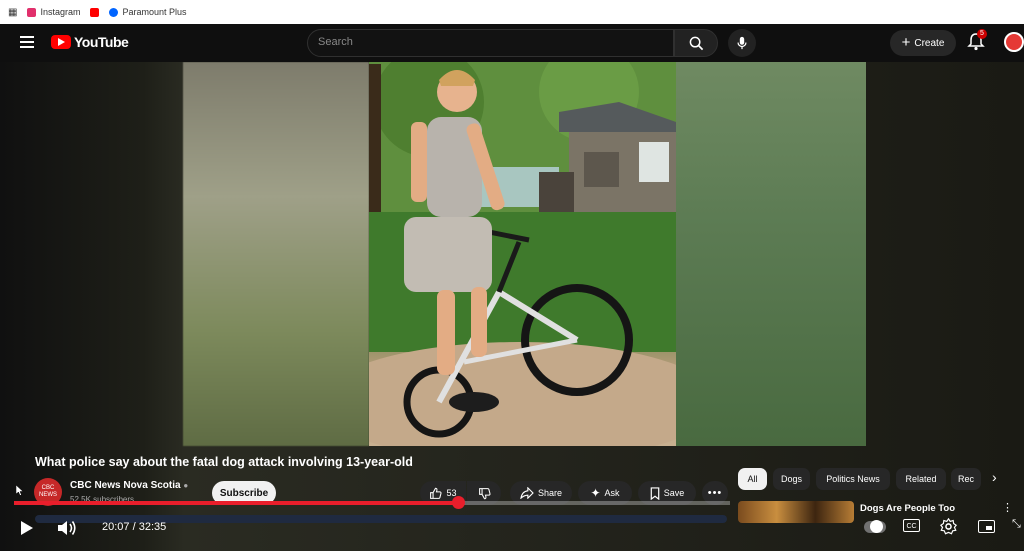 The height and width of the screenshot is (551, 1024). What do you see at coordinates (921, 479) in the screenshot?
I see `chip-related: Related` at bounding box center [921, 479].